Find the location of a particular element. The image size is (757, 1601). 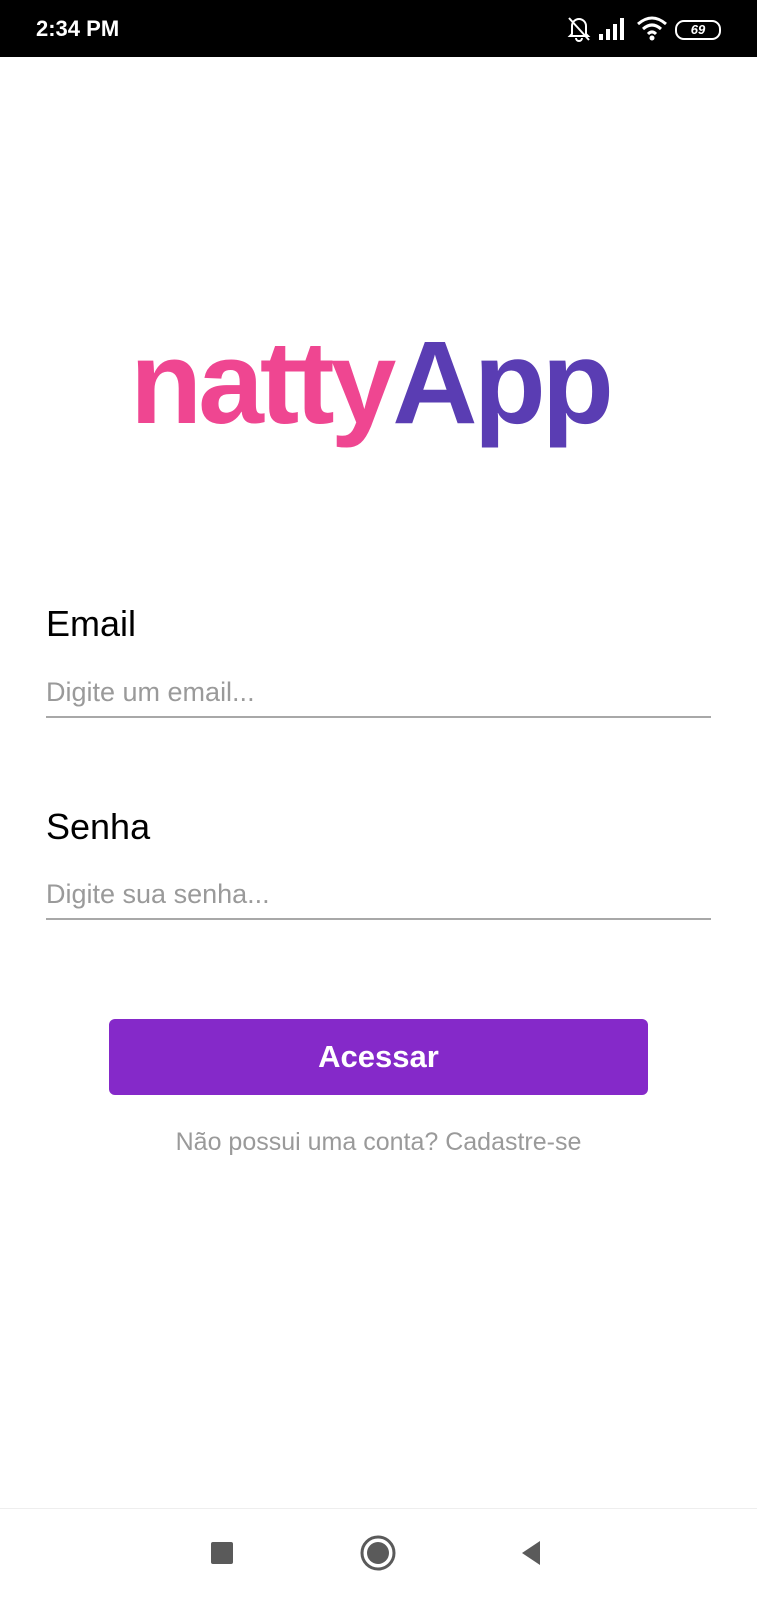

app-logo-wordmark: nattyApp is located at coordinates (372, 387).